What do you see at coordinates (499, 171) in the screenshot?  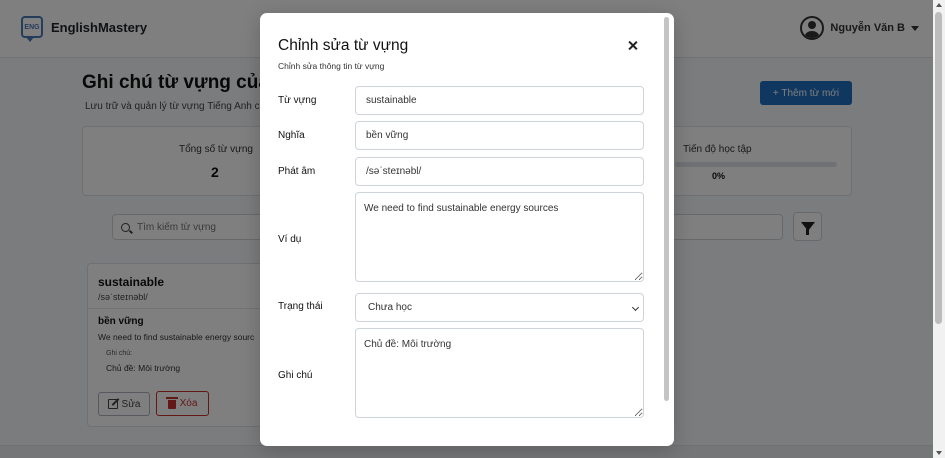 I see `phonetic-input` at bounding box center [499, 171].